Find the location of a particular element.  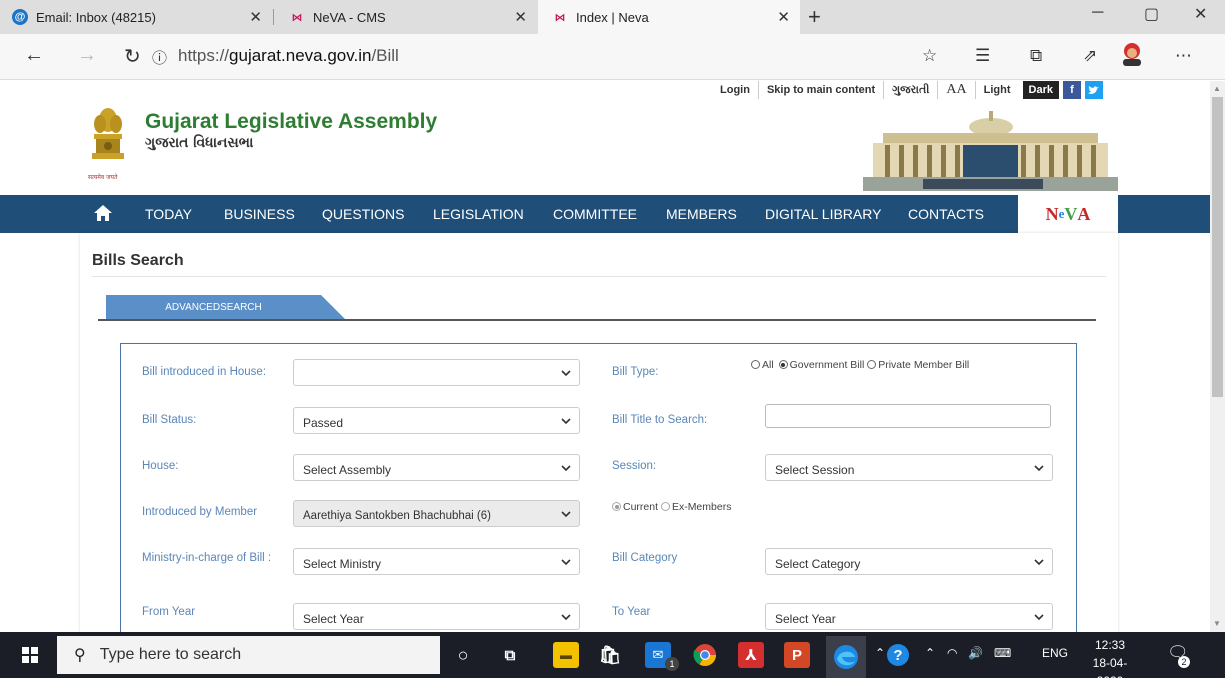

bill-type-private: Private Member Bill is located at coordinates (918, 365).